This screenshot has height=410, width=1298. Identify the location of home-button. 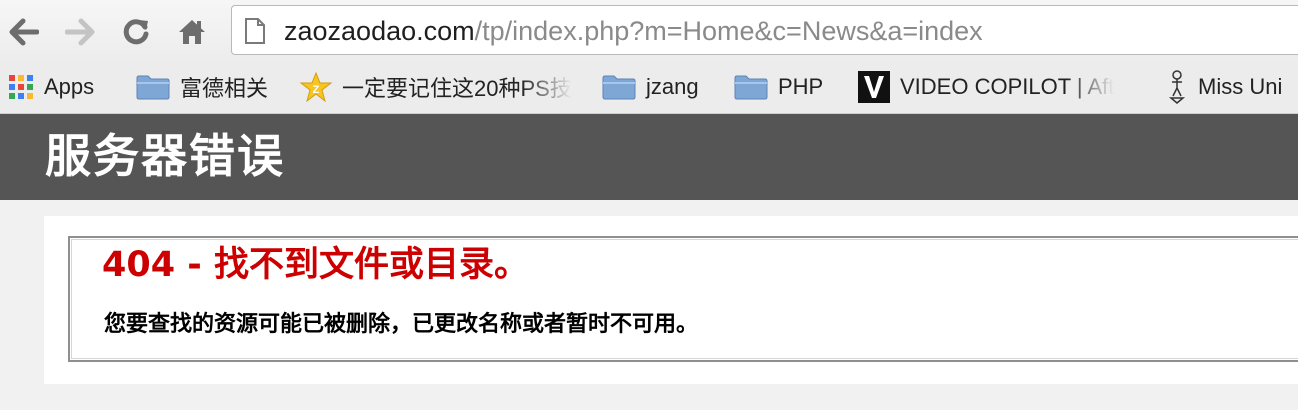
(192, 32).